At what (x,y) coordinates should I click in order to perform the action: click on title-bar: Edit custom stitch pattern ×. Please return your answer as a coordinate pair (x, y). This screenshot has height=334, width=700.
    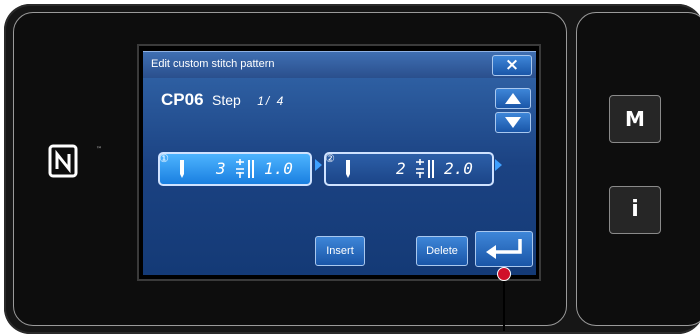
    Looking at the image, I should click on (339, 64).